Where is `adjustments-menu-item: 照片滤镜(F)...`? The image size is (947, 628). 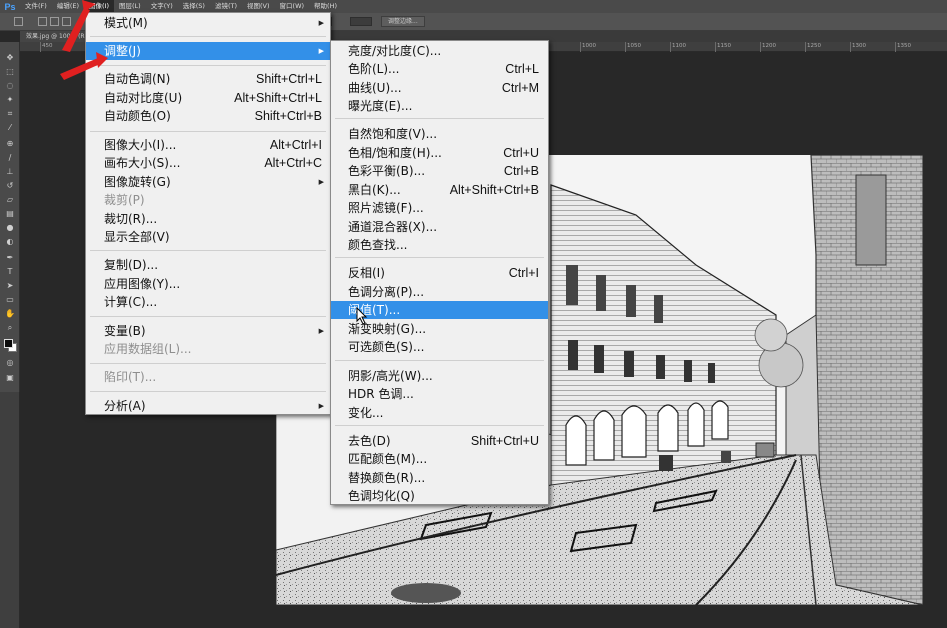
adjustments-menu-item: 照片滤镜(F)... is located at coordinates (439, 208).